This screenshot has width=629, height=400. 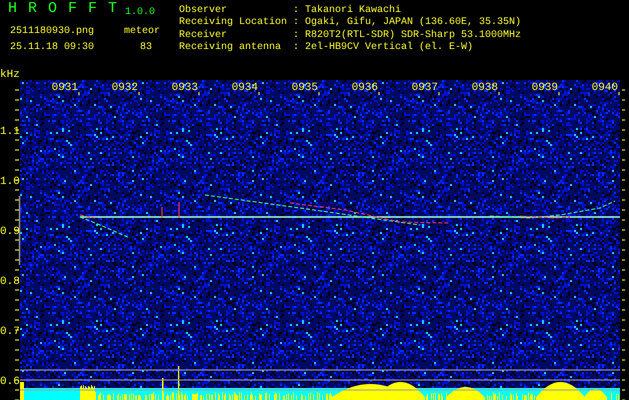 I want to click on meteor-label: meteor, so click(x=142, y=32).